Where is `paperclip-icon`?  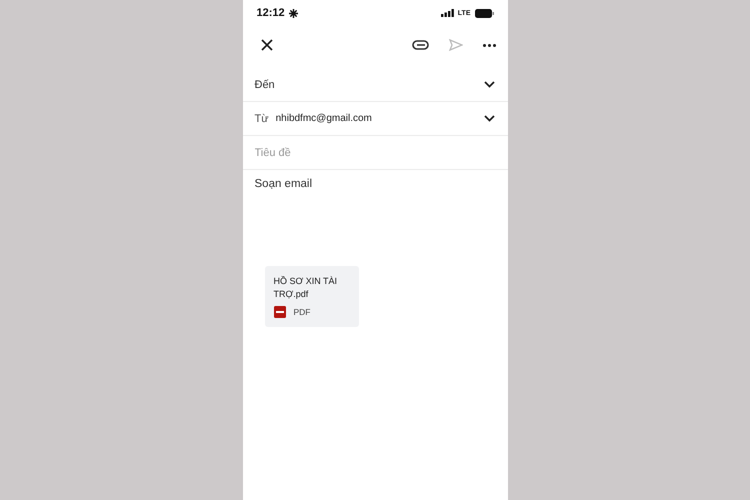 paperclip-icon is located at coordinates (420, 45).